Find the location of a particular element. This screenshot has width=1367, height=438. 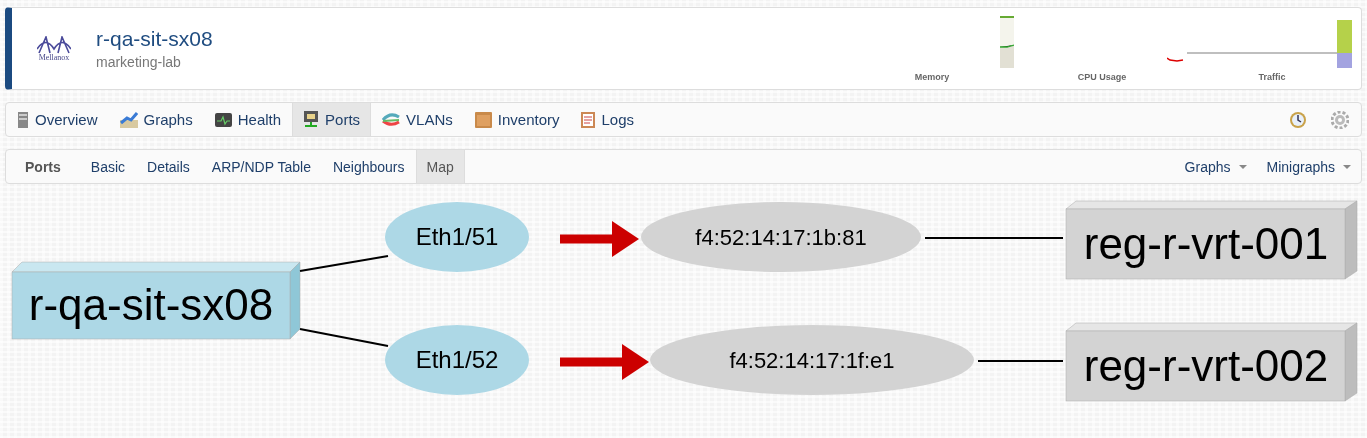

device-location: marketing-lab is located at coordinates (139, 62).